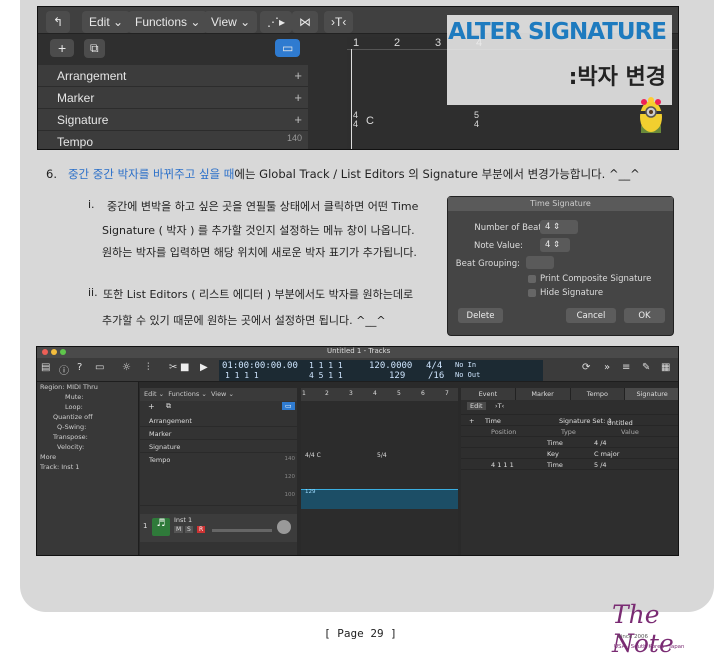 The height and width of the screenshot is (658, 720). I want to click on track-add-row: + ⧉ ▭, so click(218, 407).